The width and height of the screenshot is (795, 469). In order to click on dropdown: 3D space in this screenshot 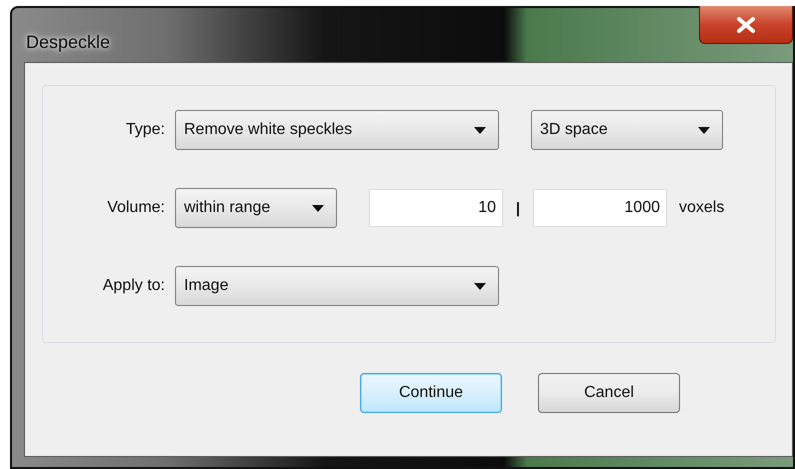, I will do `click(627, 130)`.